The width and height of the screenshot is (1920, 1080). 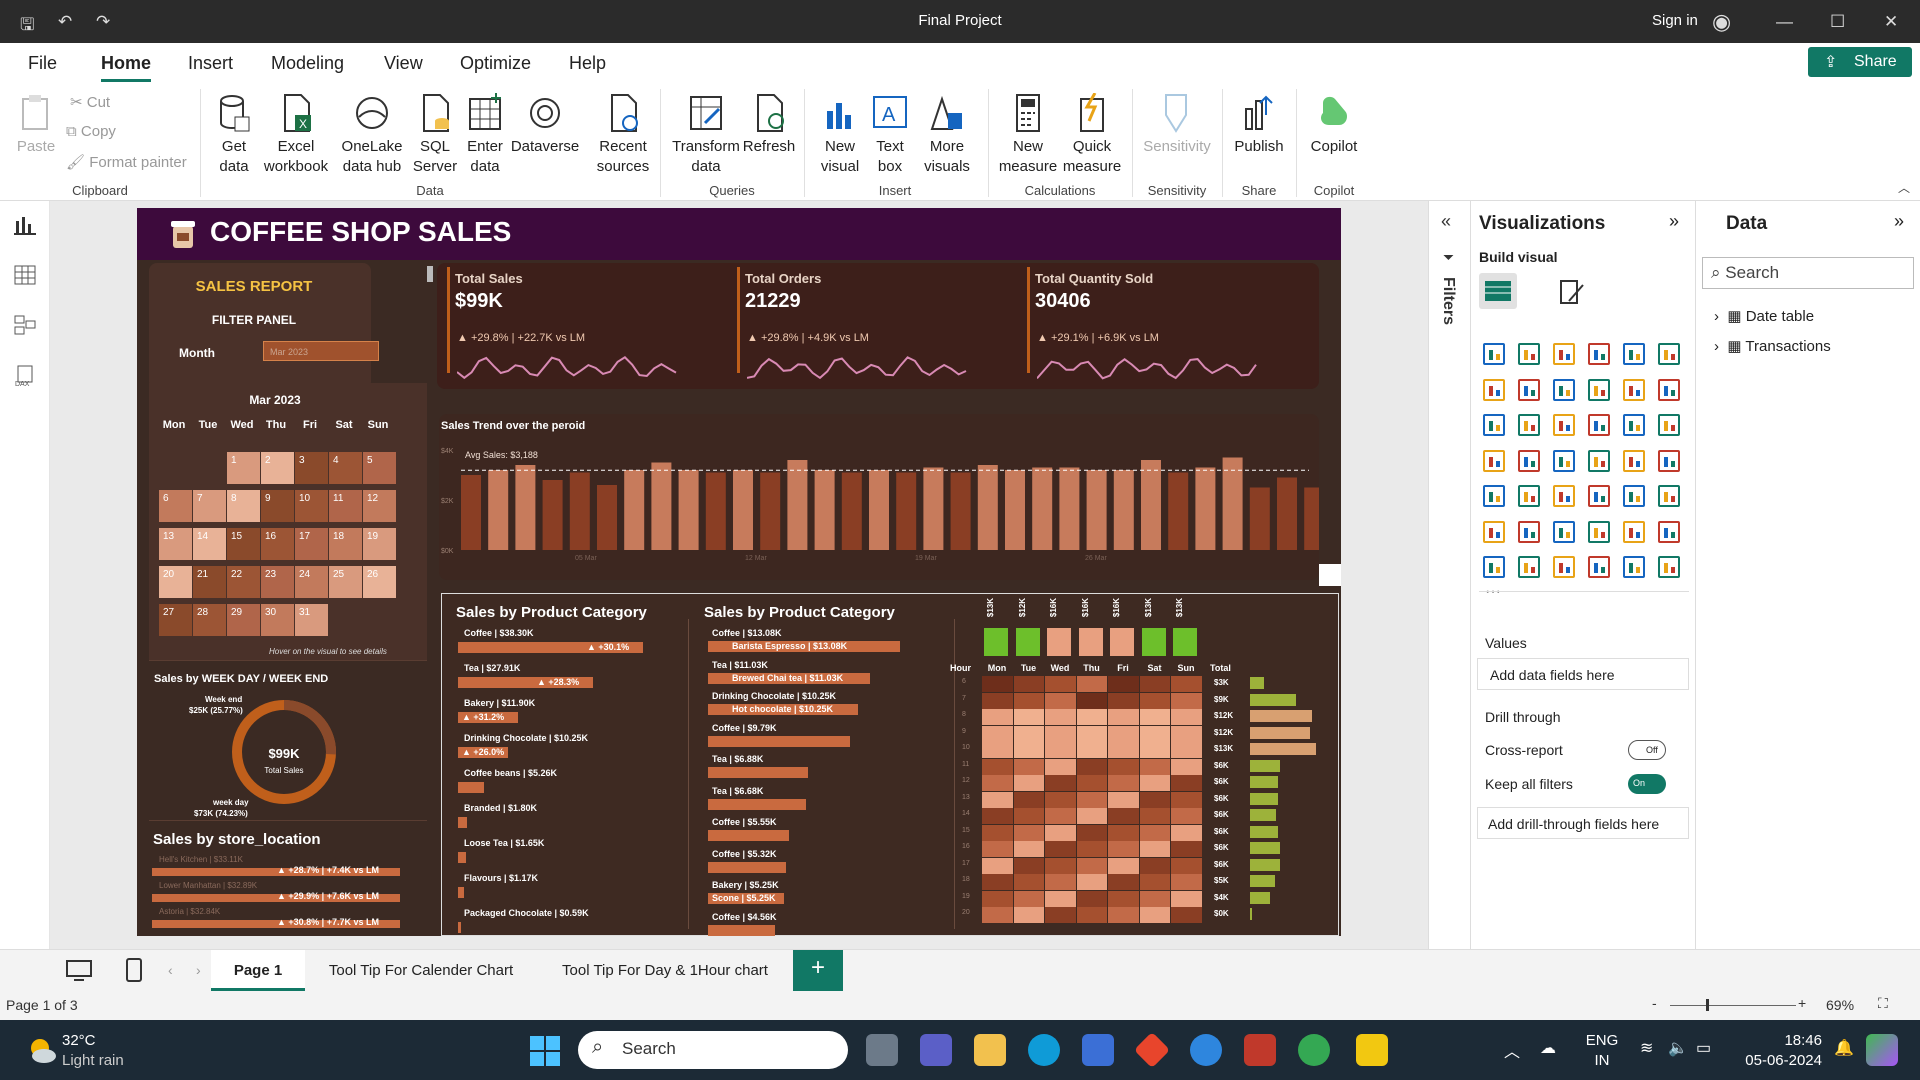 I want to click on values-drop-zone: Add data fields here, so click(x=1583, y=674).